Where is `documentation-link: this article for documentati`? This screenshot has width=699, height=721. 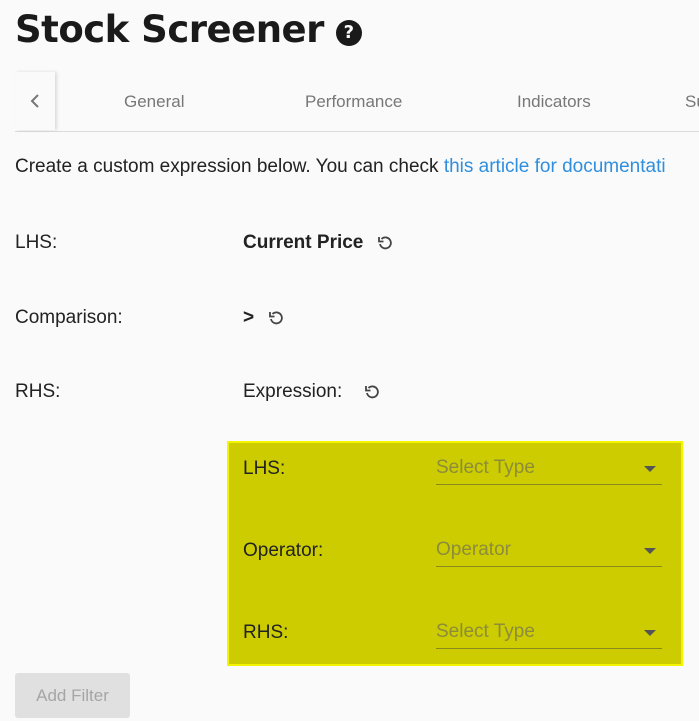 documentation-link: this article for documentati is located at coordinates (555, 166).